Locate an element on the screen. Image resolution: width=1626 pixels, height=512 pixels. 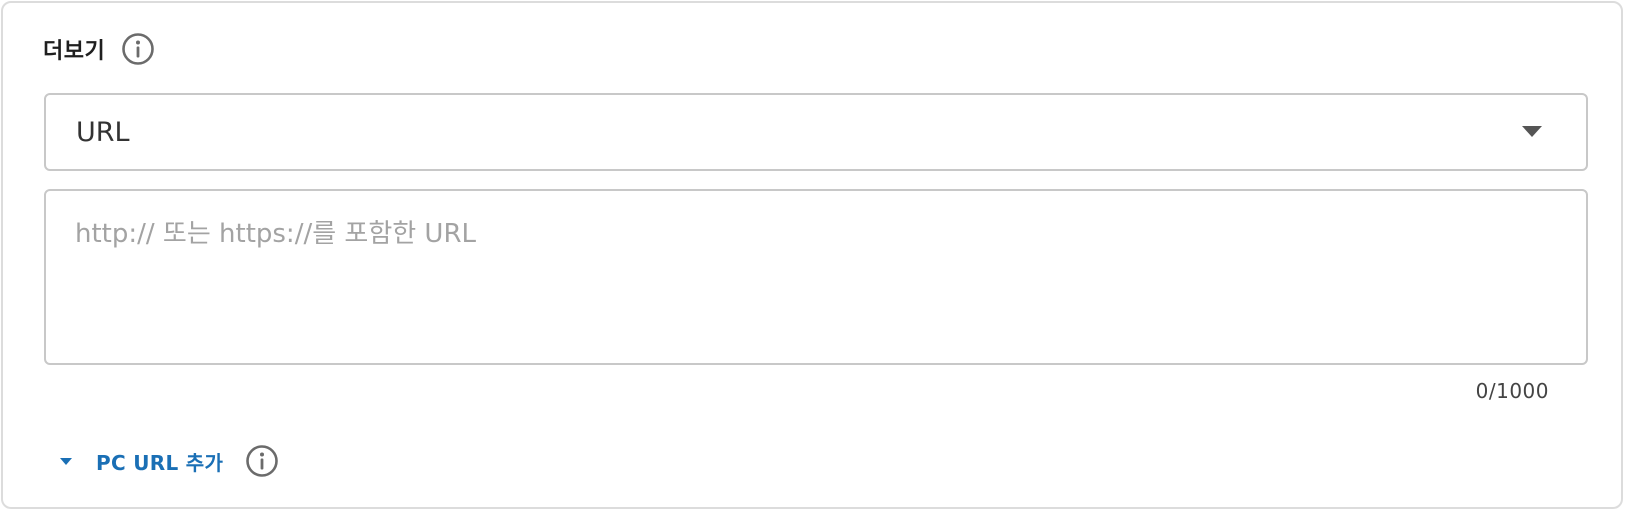
pc-url-toggle-label: PC URL 추가 is located at coordinates (159, 461).